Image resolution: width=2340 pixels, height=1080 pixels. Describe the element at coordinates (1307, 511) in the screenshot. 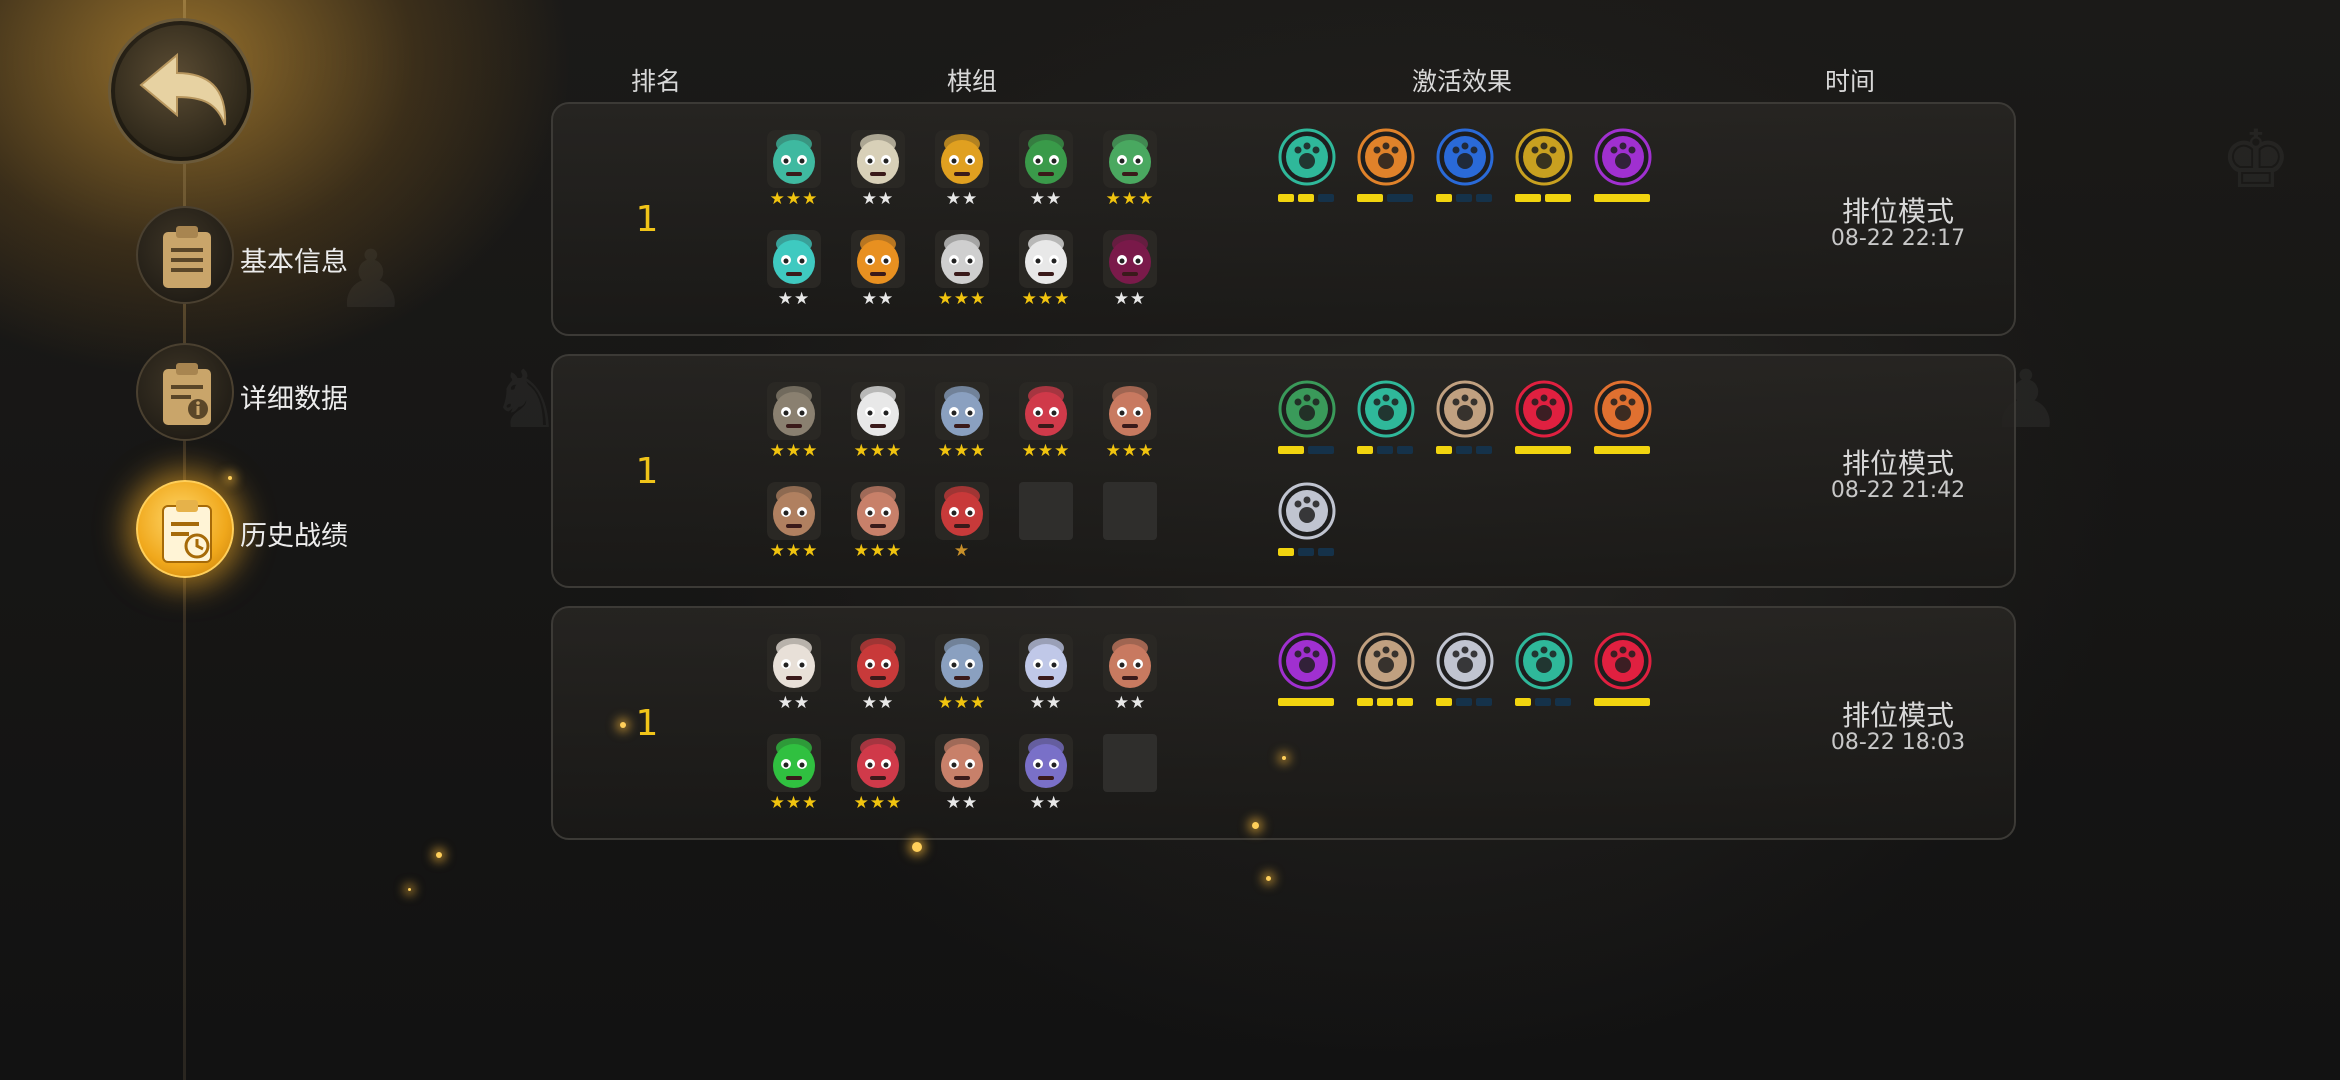

I see `bust-icon` at that location.